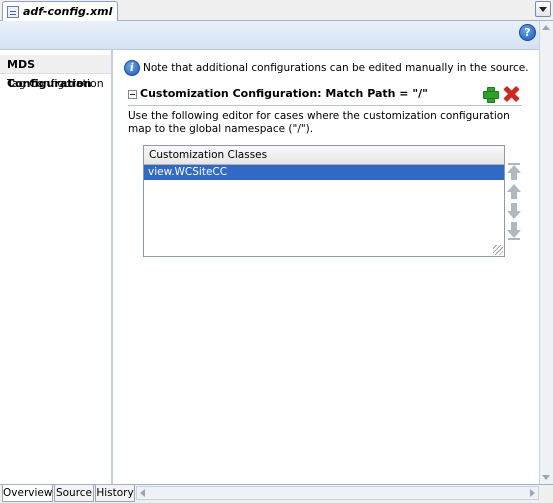 The height and width of the screenshot is (503, 553). I want to click on xml-file-icon, so click(13, 12).